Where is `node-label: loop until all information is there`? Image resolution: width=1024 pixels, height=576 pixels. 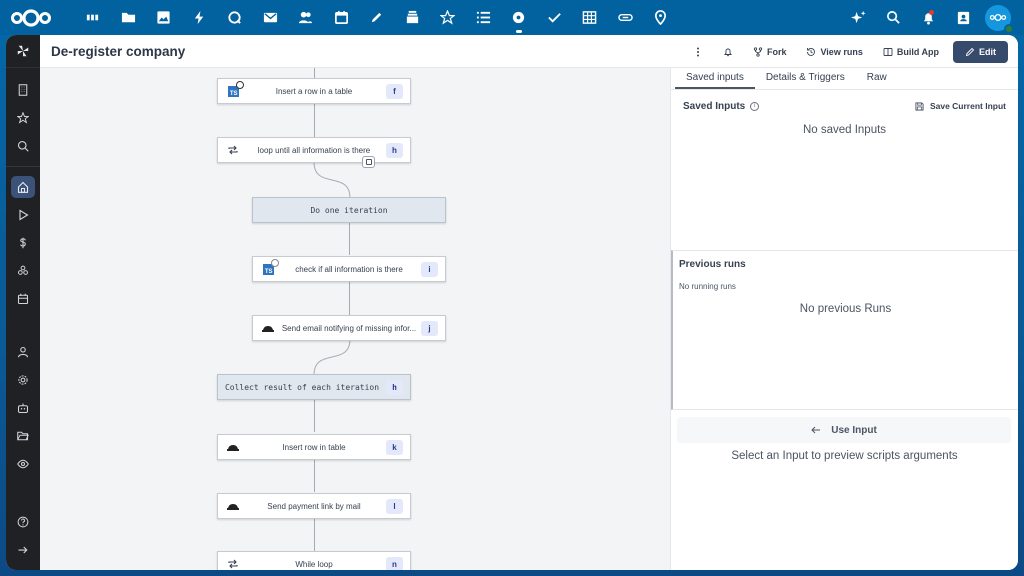
node-label: loop until all information is there is located at coordinates (314, 150).